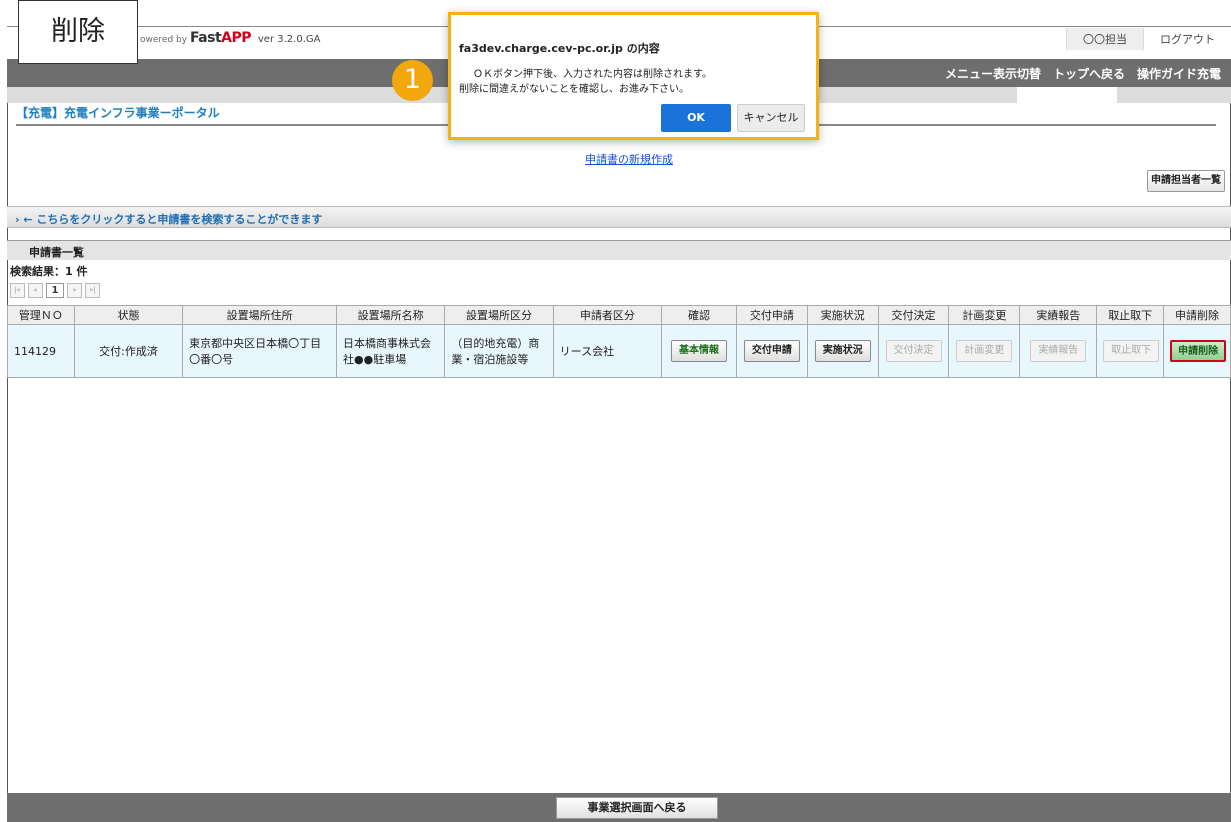  What do you see at coordinates (1179, 73) in the screenshot?
I see `guide-link: 操作ガイド充電` at bounding box center [1179, 73].